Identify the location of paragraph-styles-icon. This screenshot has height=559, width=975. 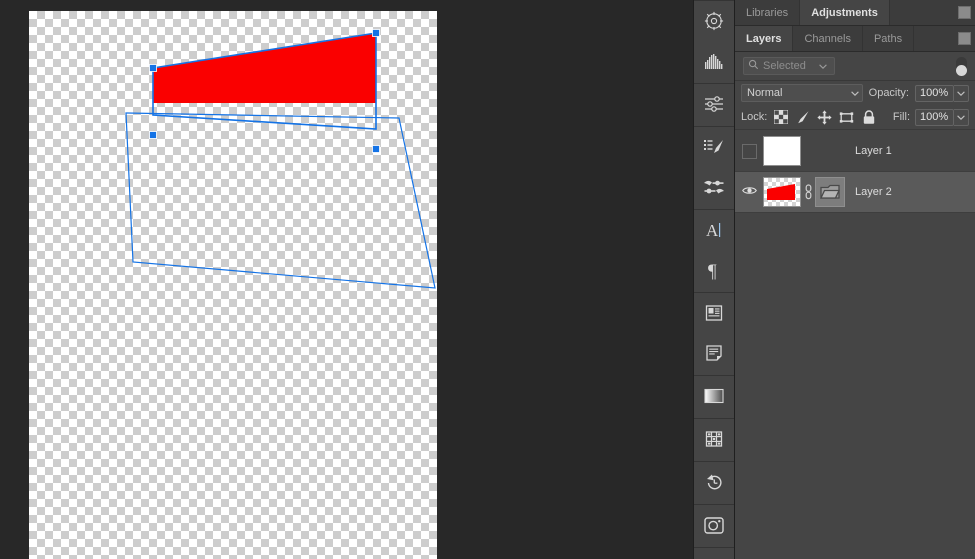
(714, 353).